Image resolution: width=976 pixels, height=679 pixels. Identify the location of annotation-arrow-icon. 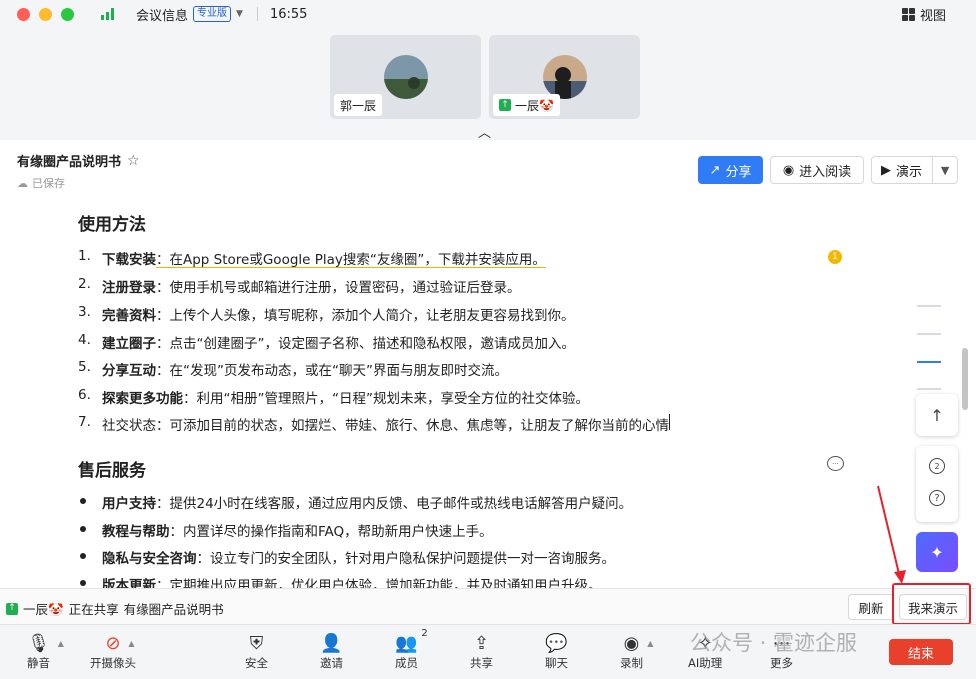
(891, 534).